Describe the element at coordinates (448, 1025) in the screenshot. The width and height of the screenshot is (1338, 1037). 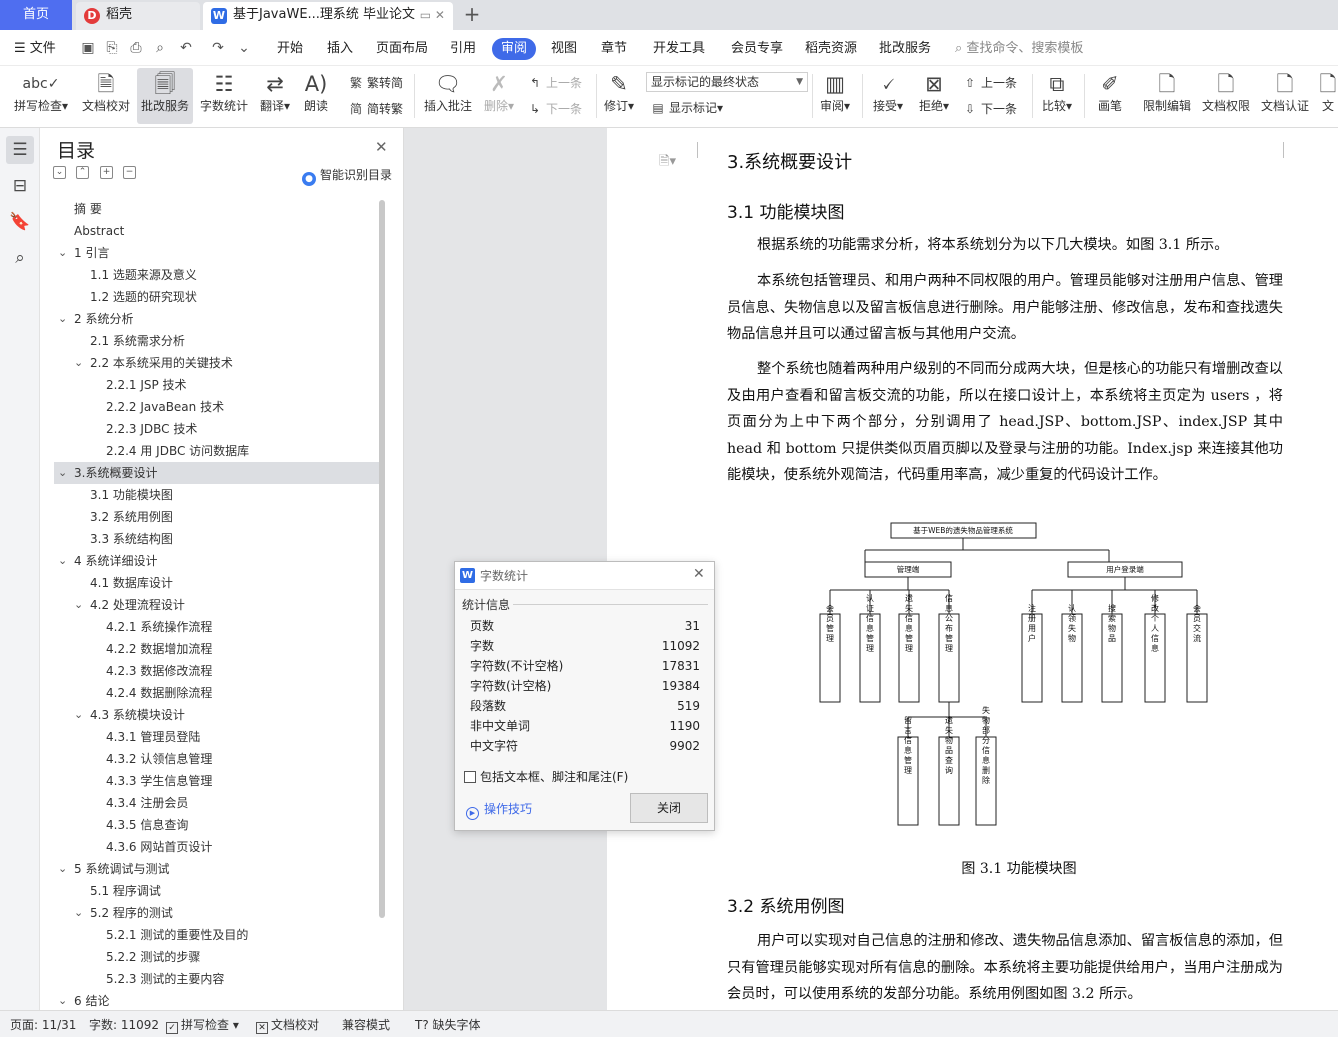
I see `missing-font-status: T? 缺失字体` at that location.